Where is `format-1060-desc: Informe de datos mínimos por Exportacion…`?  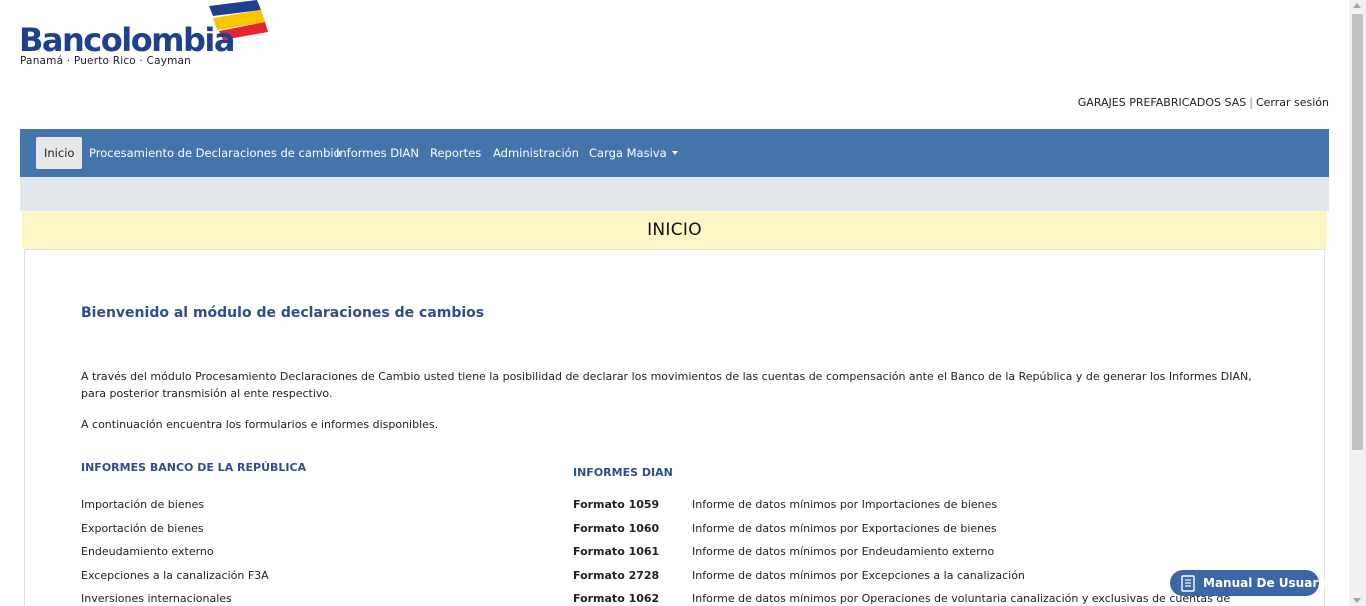
format-1060-desc: Informe de datos mínimos por Exportacion… is located at coordinates (844, 528).